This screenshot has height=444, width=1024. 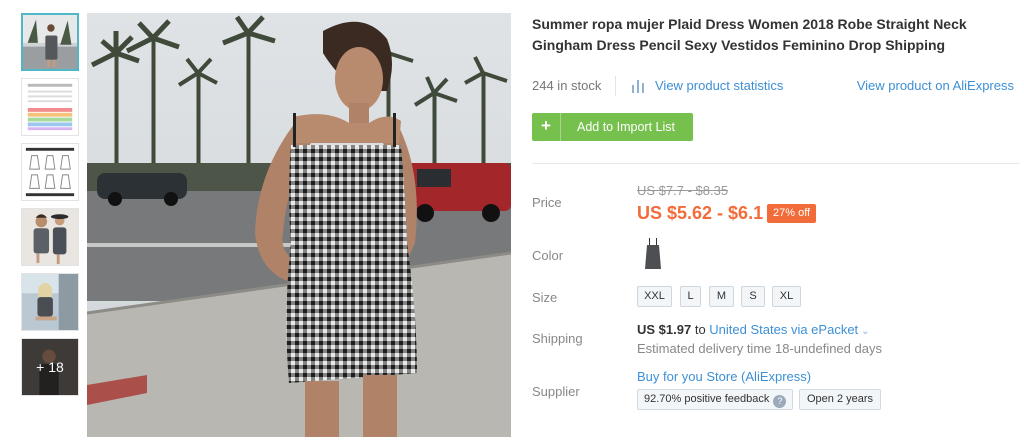 What do you see at coordinates (664, 329) in the screenshot?
I see `shipping-price: US $1.97` at bounding box center [664, 329].